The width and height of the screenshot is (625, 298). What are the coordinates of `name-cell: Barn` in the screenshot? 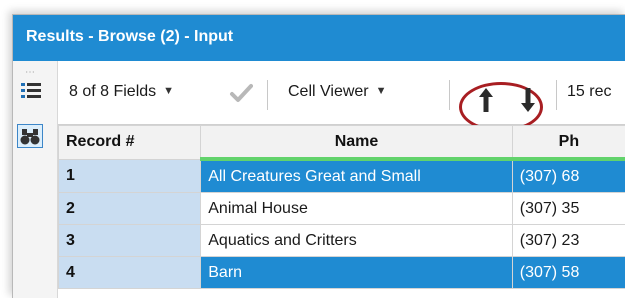 It's located at (357, 273).